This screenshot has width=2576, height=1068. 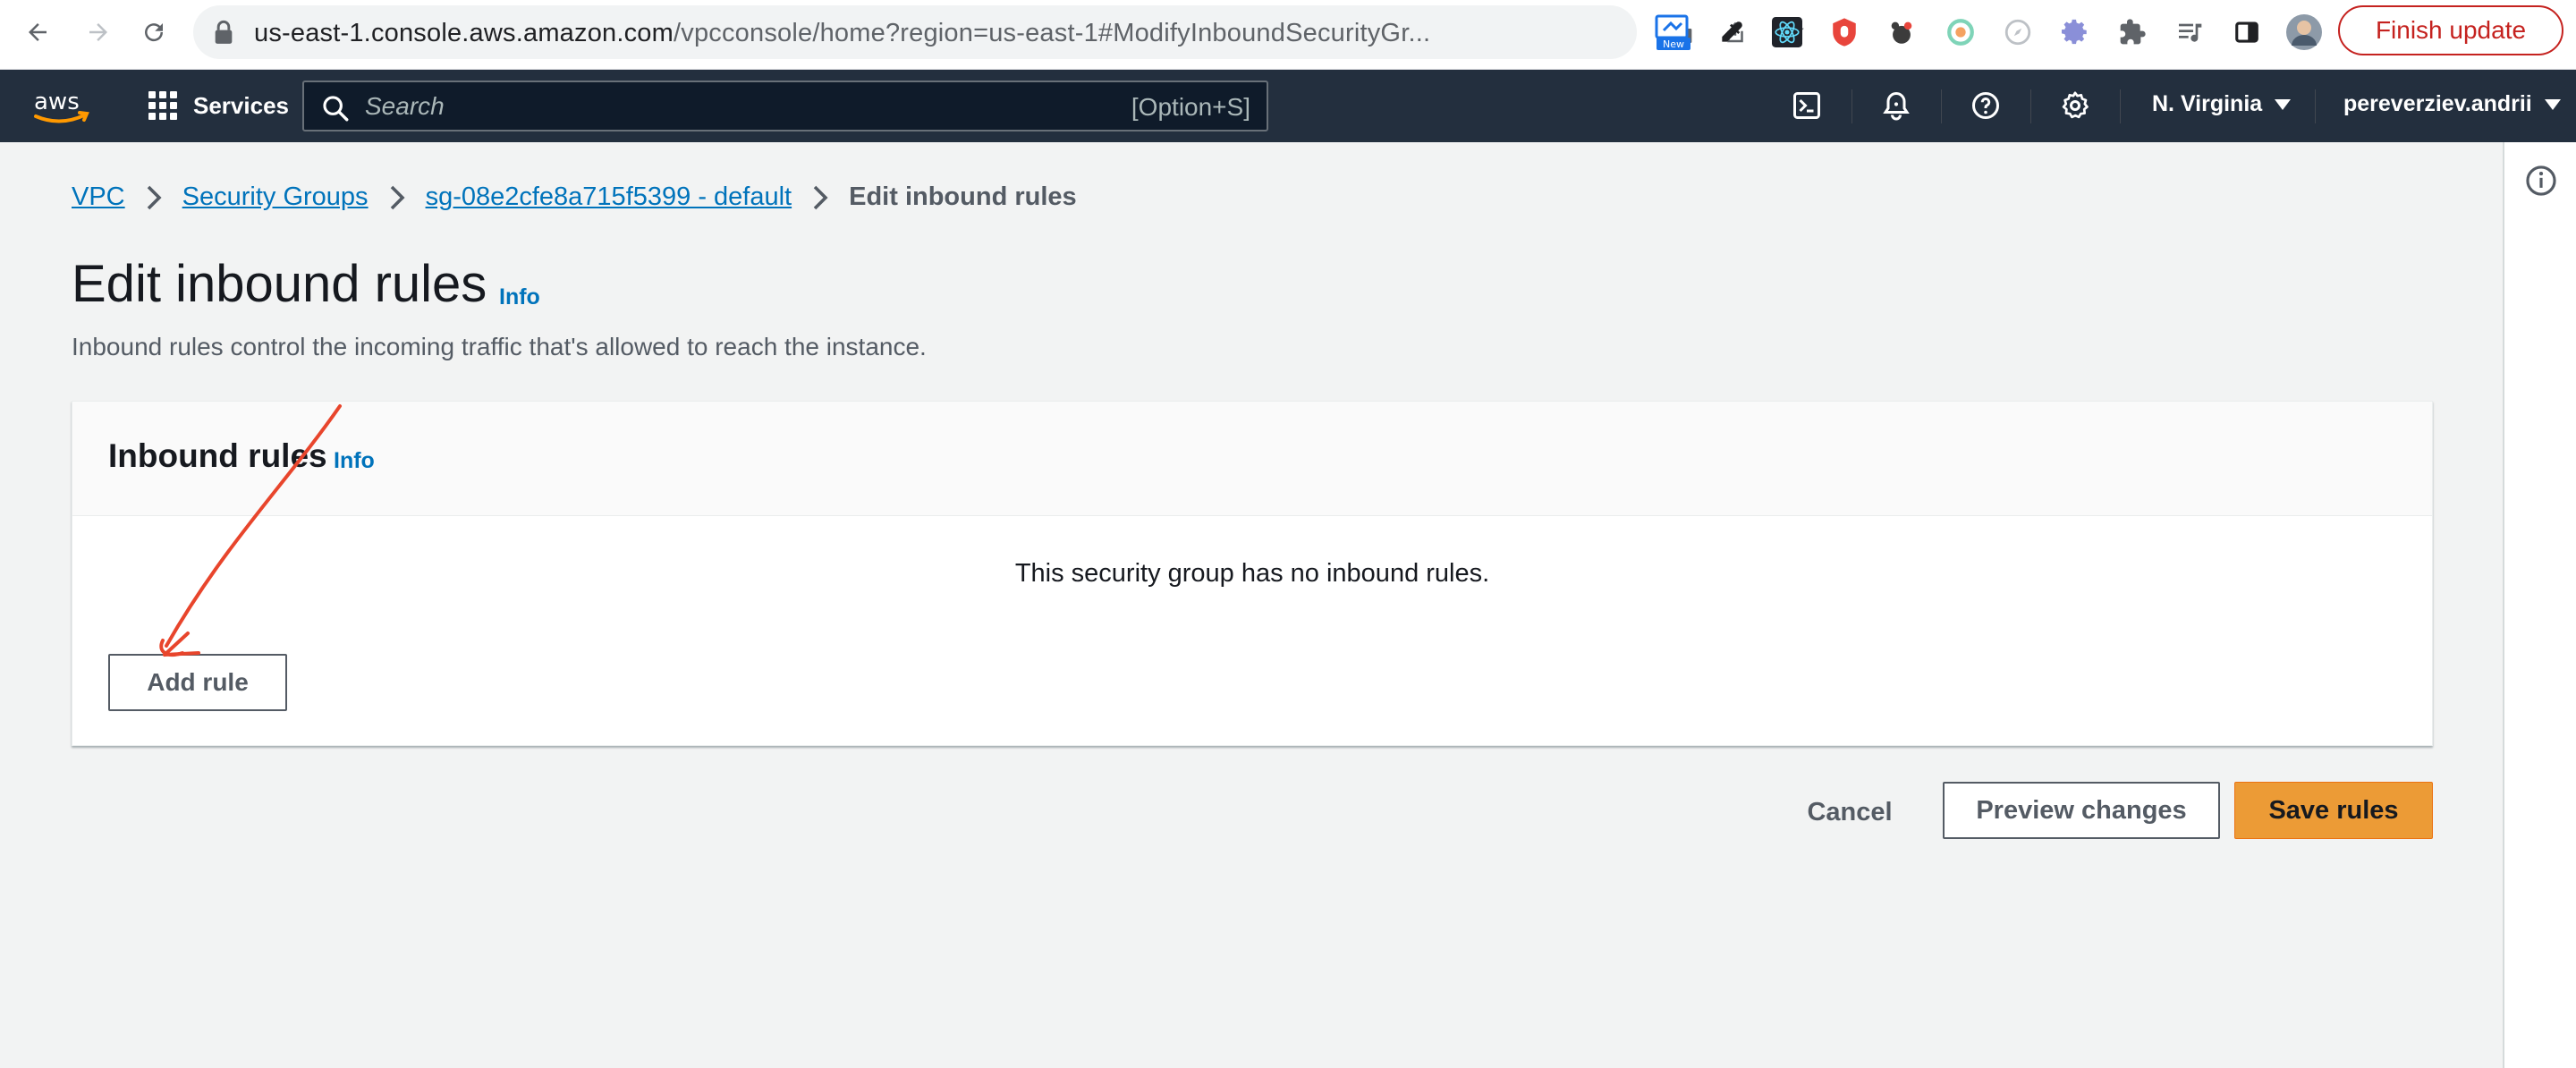 What do you see at coordinates (2539, 605) in the screenshot?
I see `help-panel-rail` at bounding box center [2539, 605].